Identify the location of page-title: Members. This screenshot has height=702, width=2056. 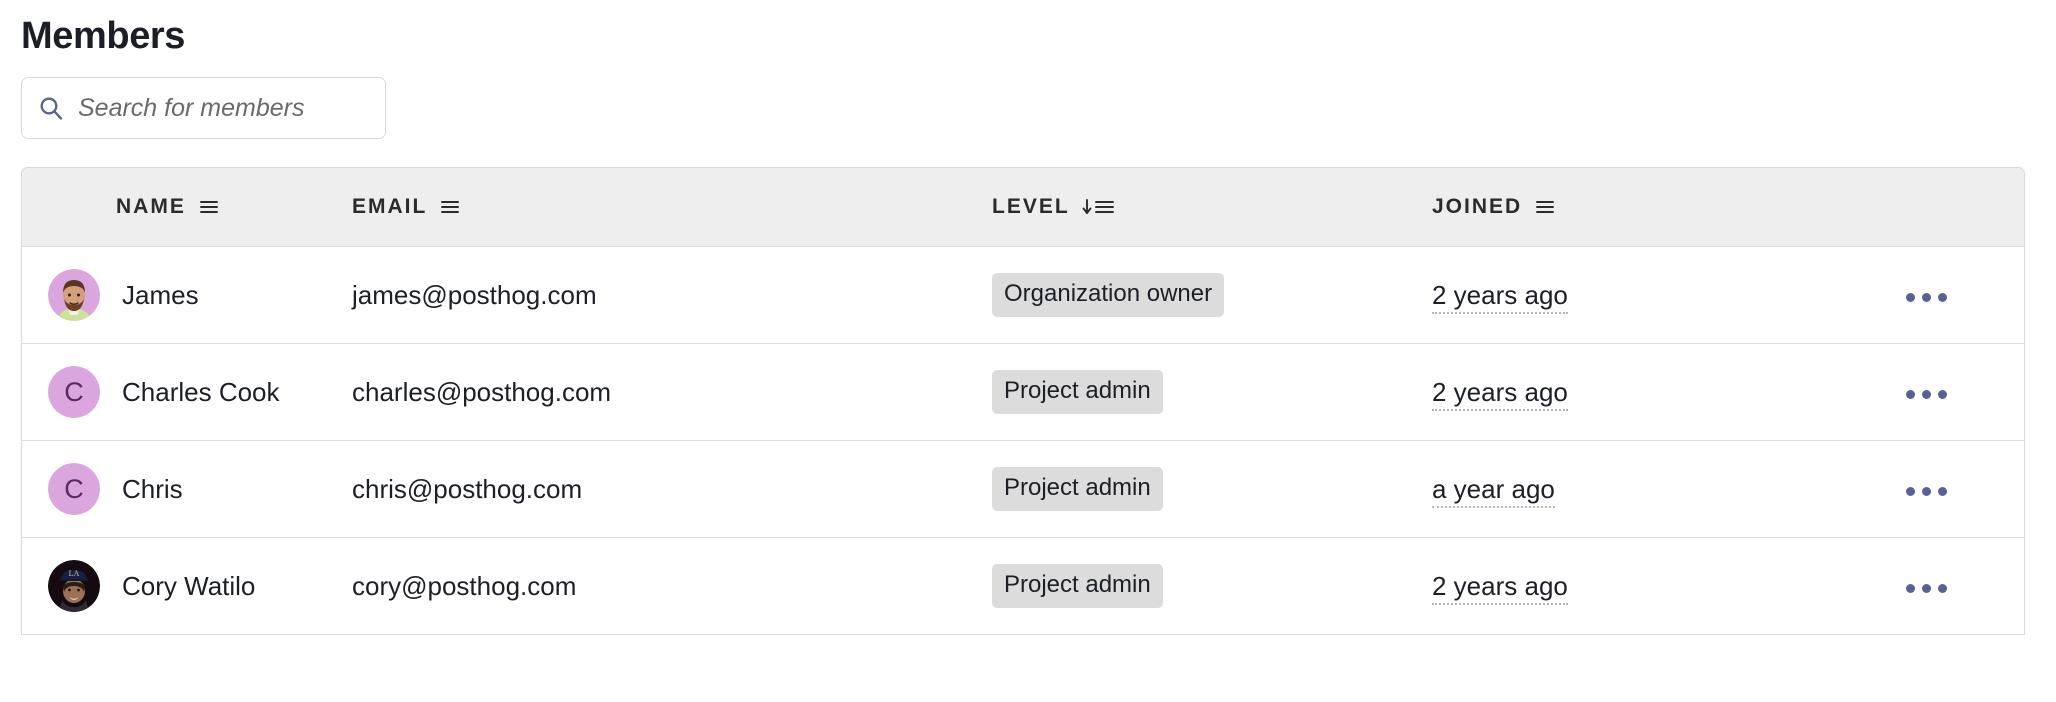
(103, 36).